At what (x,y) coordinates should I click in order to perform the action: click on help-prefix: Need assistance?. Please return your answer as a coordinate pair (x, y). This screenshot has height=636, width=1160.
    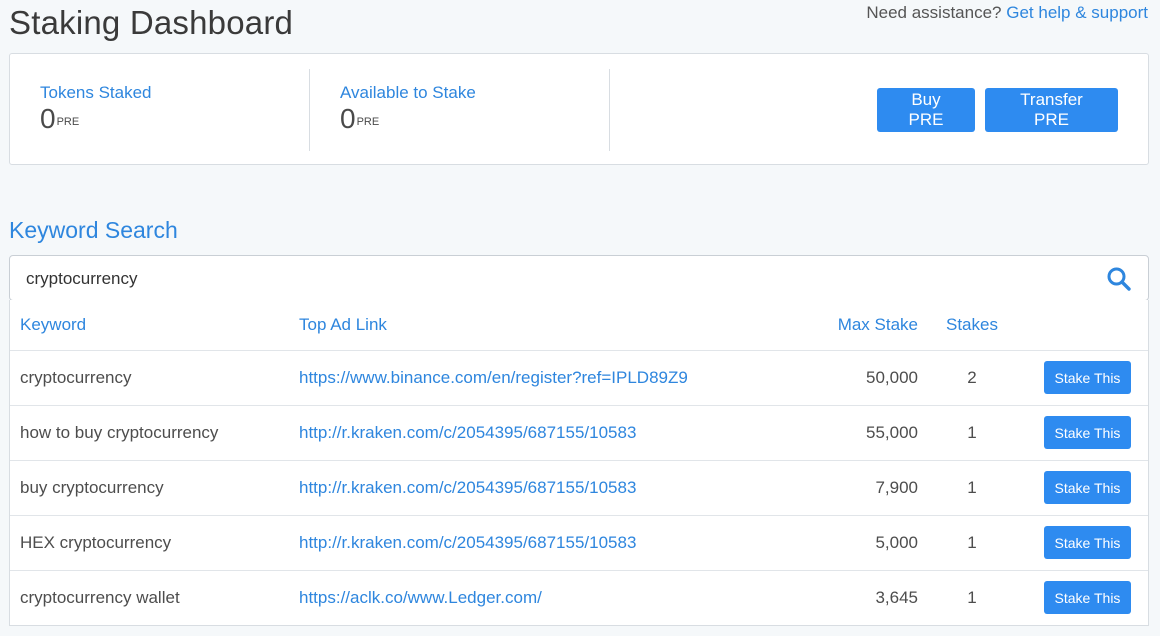
    Looking at the image, I should click on (934, 12).